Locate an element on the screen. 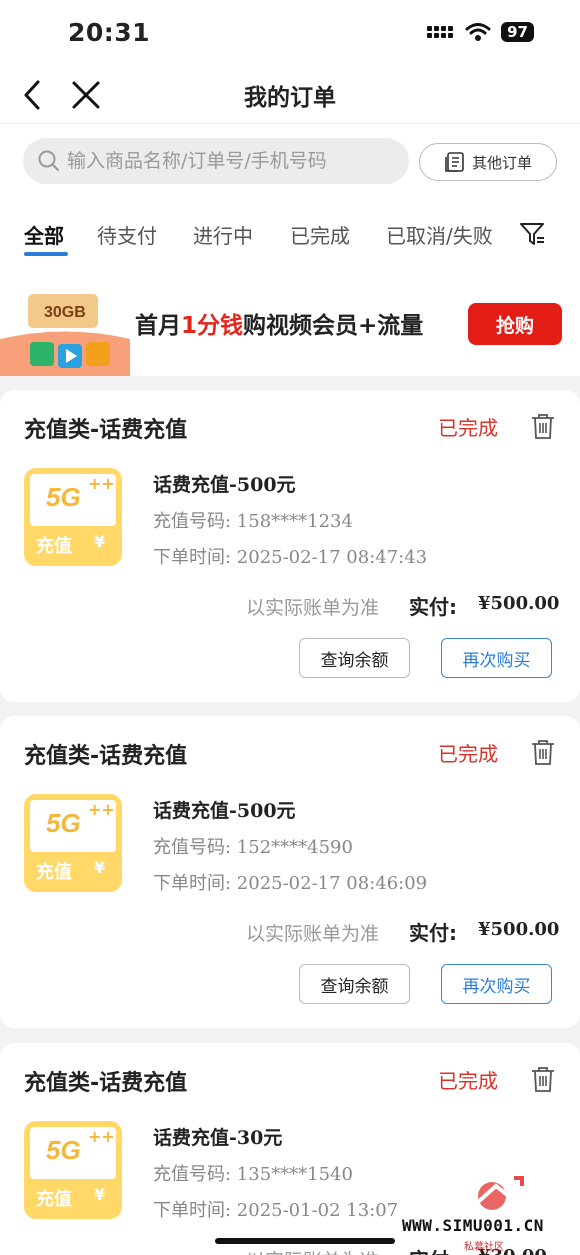  status-bar: 20:31 97 is located at coordinates (290, 33).